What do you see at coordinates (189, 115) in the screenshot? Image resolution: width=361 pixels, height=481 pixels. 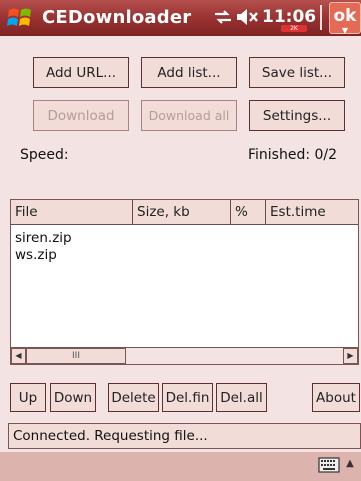 I see `download-all-button: Download all` at bounding box center [189, 115].